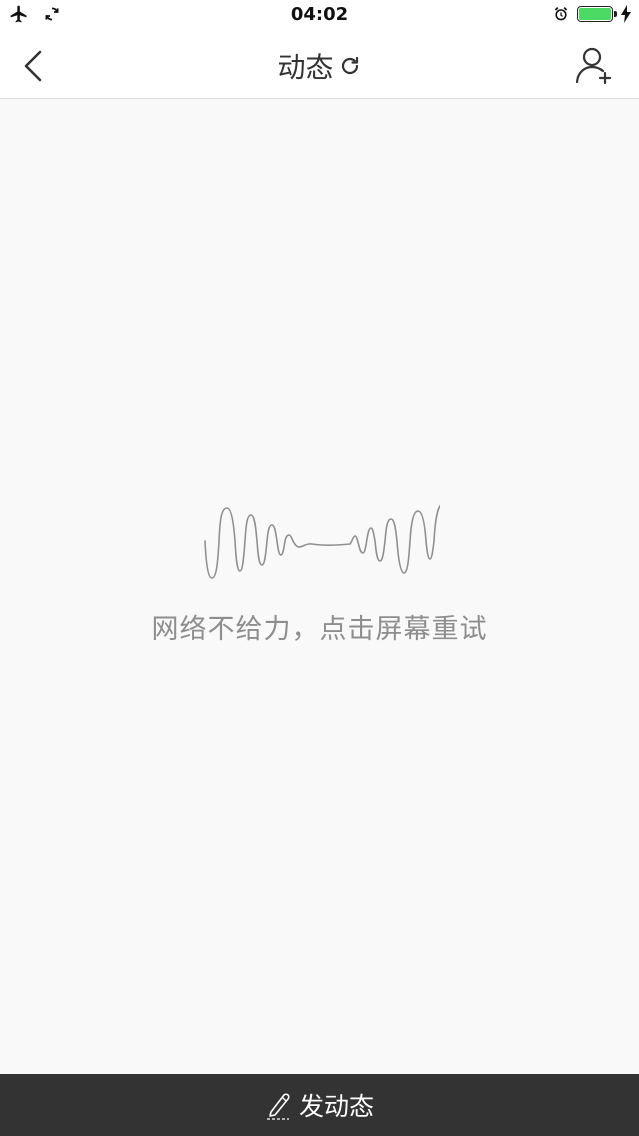 This screenshot has width=639, height=1136. I want to click on nav-bar: 动态, so click(319, 65).